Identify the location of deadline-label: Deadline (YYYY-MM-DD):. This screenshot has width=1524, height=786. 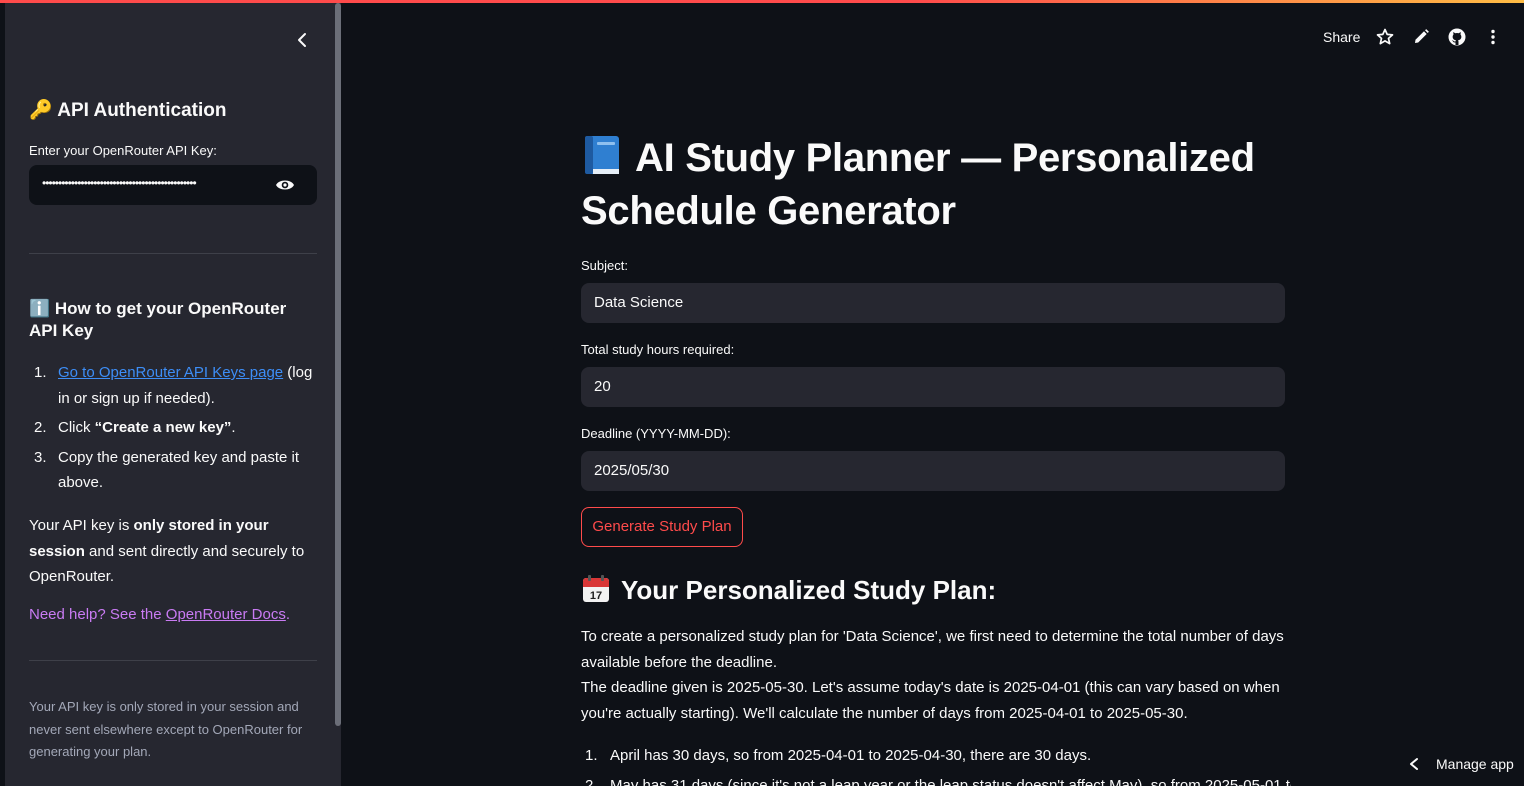
(656, 433).